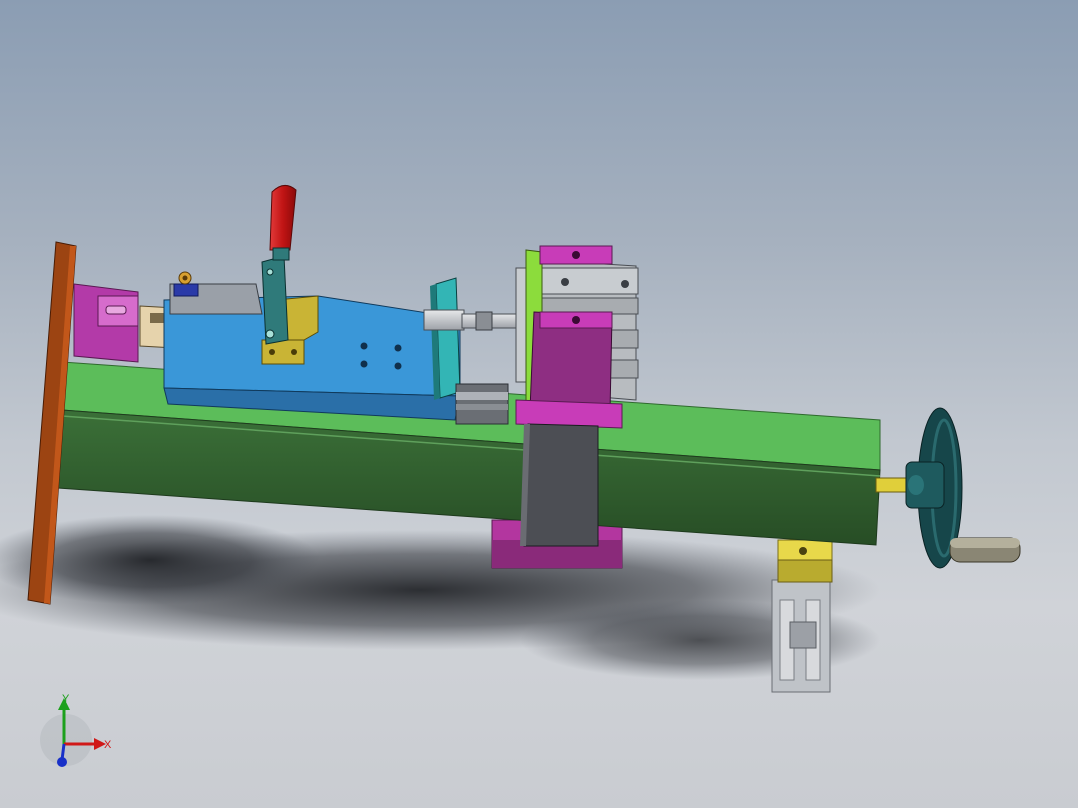 This screenshot has width=1078, height=808. Describe the element at coordinates (802, 616) in the screenshot. I see `aluminium-profile-leg` at that location.